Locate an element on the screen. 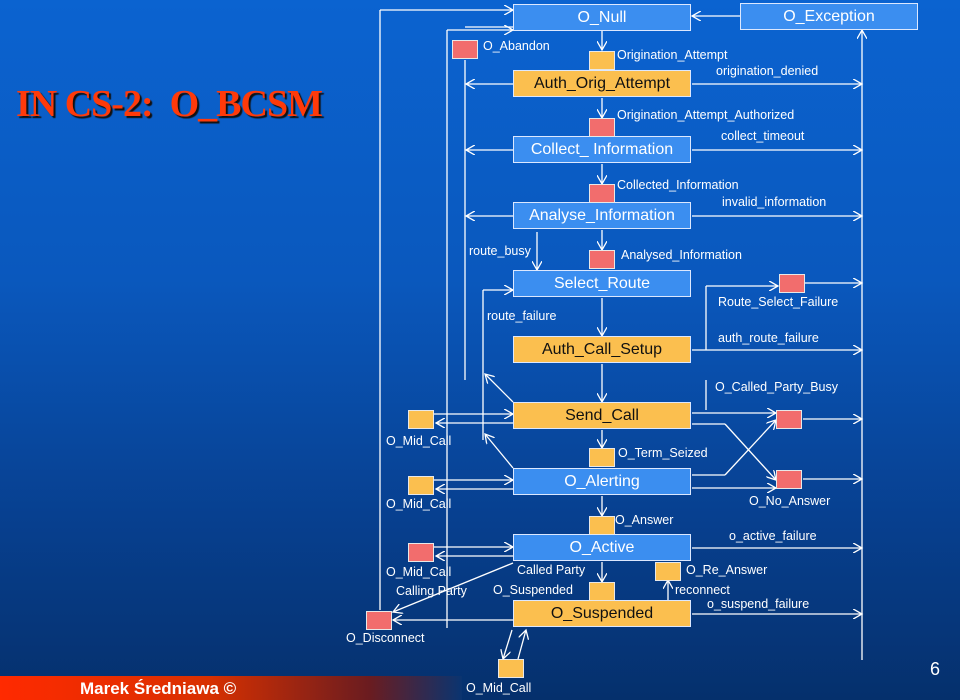 The width and height of the screenshot is (960, 700). dp-o-disconnect is located at coordinates (379, 620).